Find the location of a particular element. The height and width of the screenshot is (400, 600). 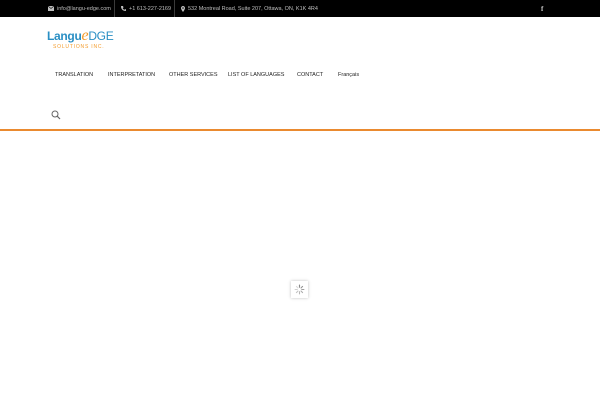

nav-item-francais: Français is located at coordinates (348, 75).